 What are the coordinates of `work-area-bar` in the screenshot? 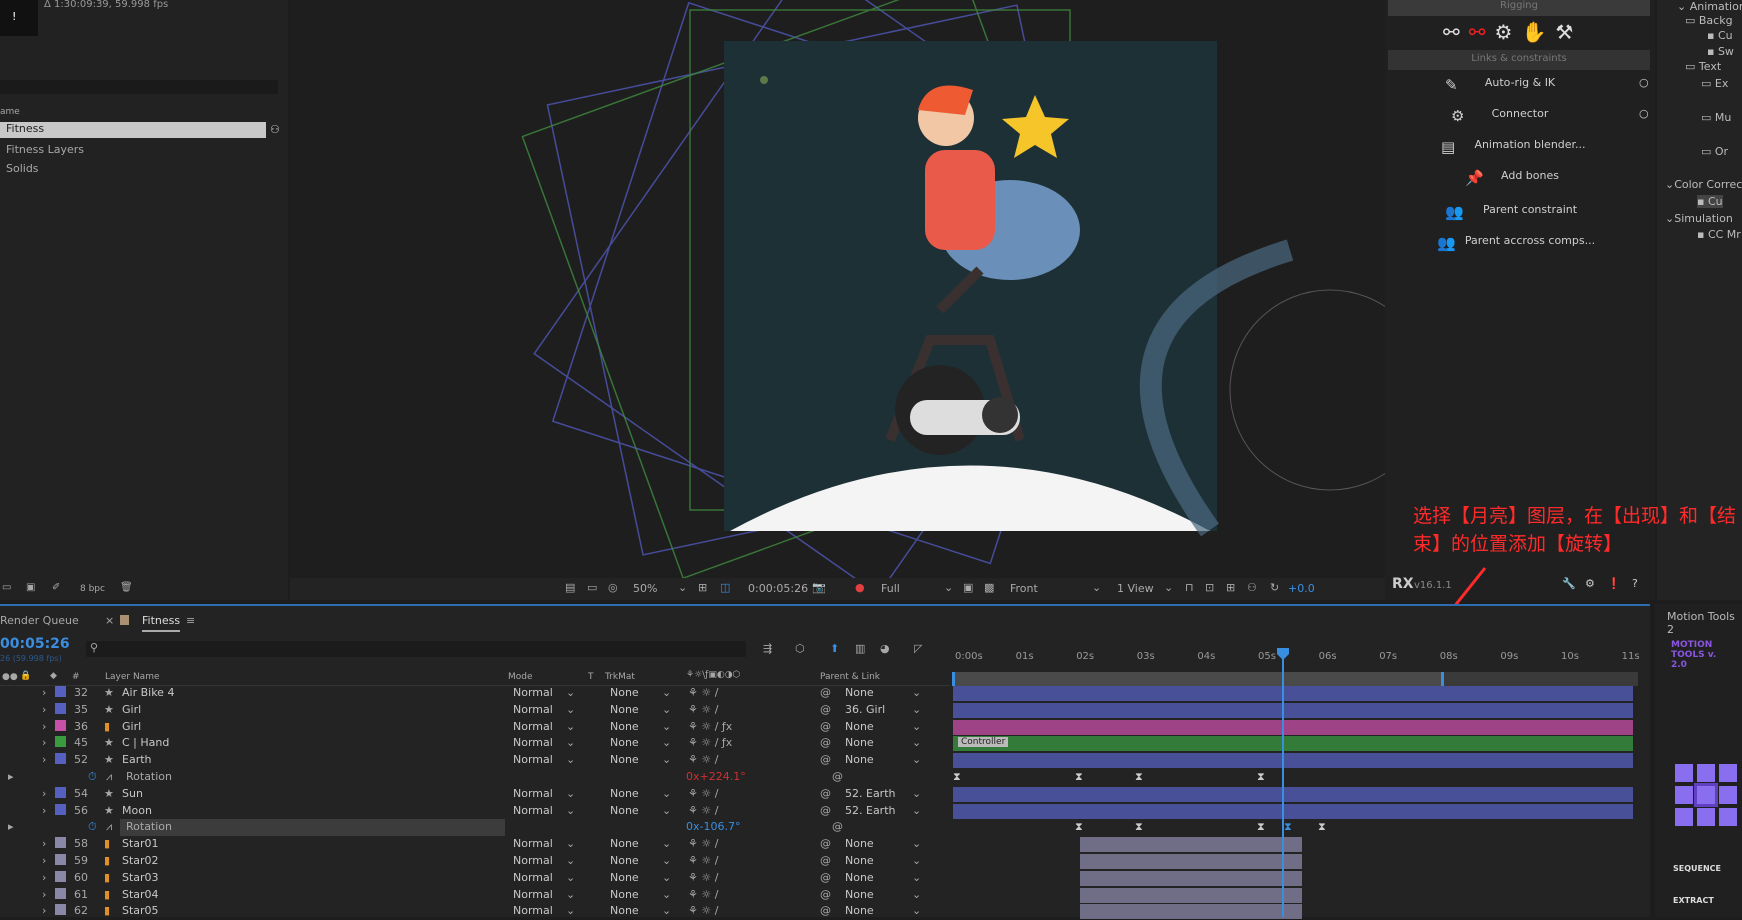 It's located at (1295, 679).